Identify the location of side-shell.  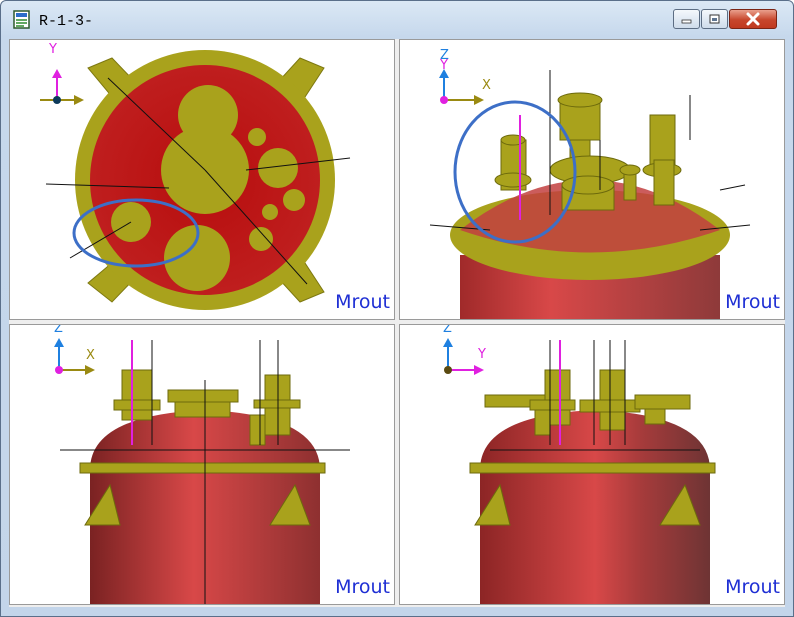
(595, 534).